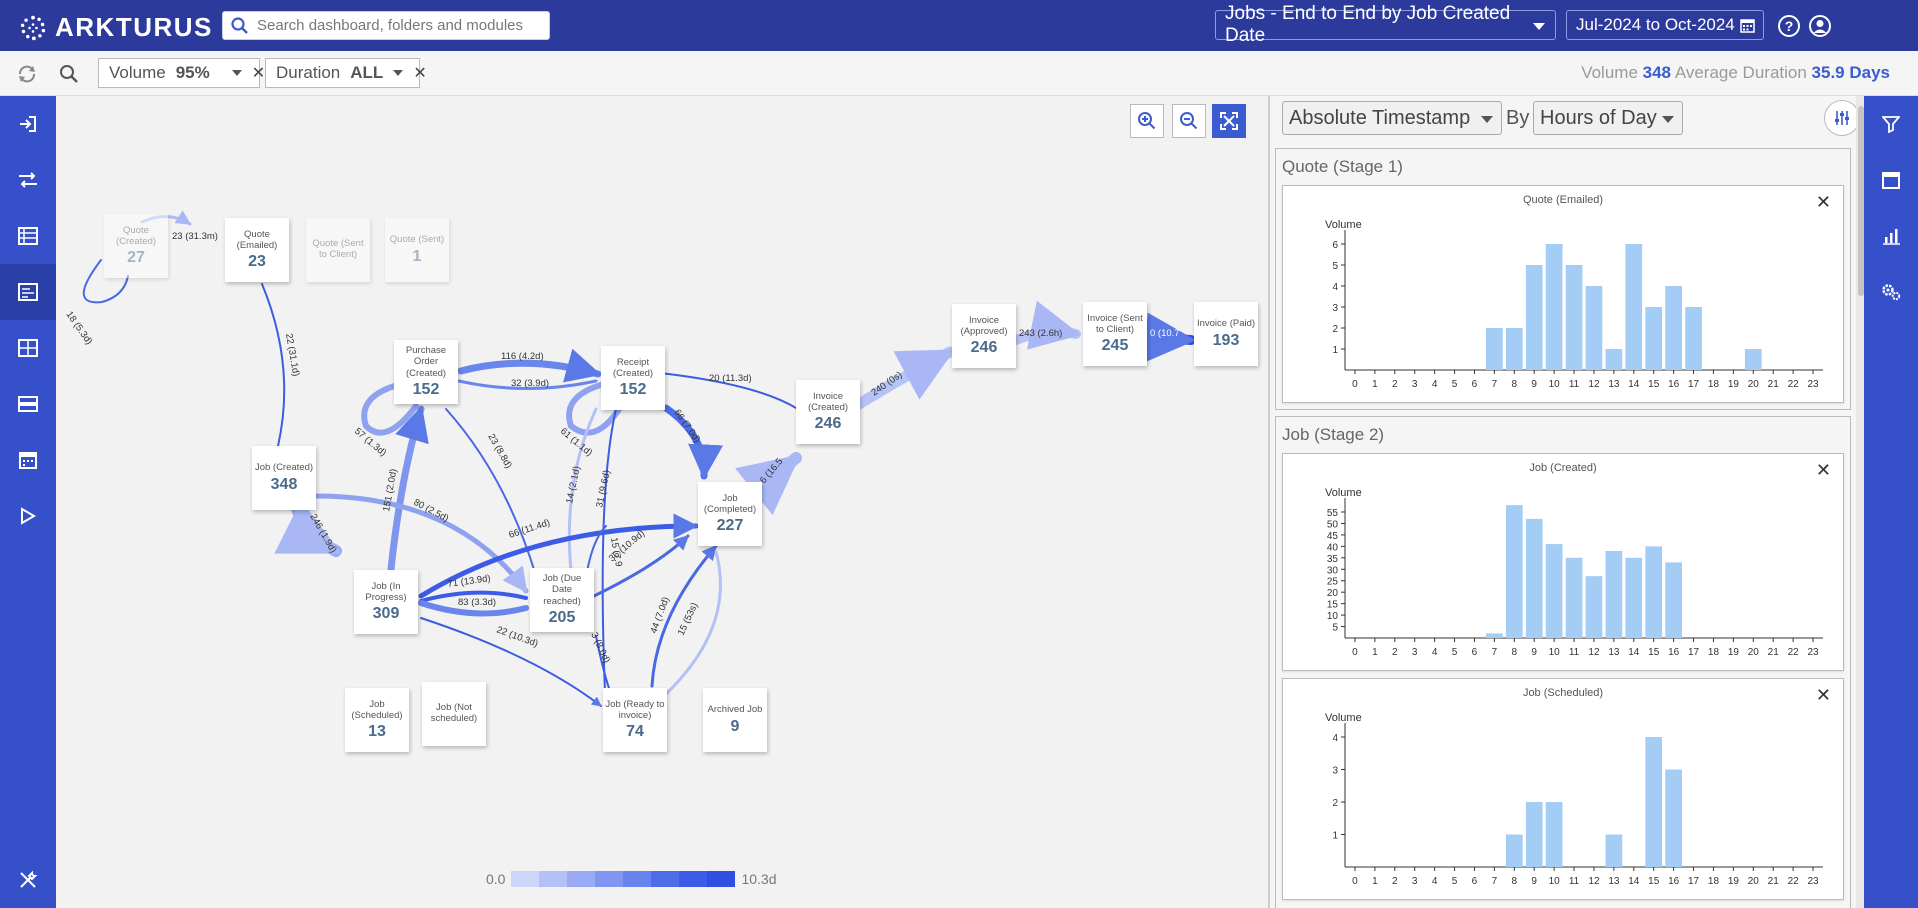 The width and height of the screenshot is (1918, 908). I want to click on chart-button, so click(1891, 236).